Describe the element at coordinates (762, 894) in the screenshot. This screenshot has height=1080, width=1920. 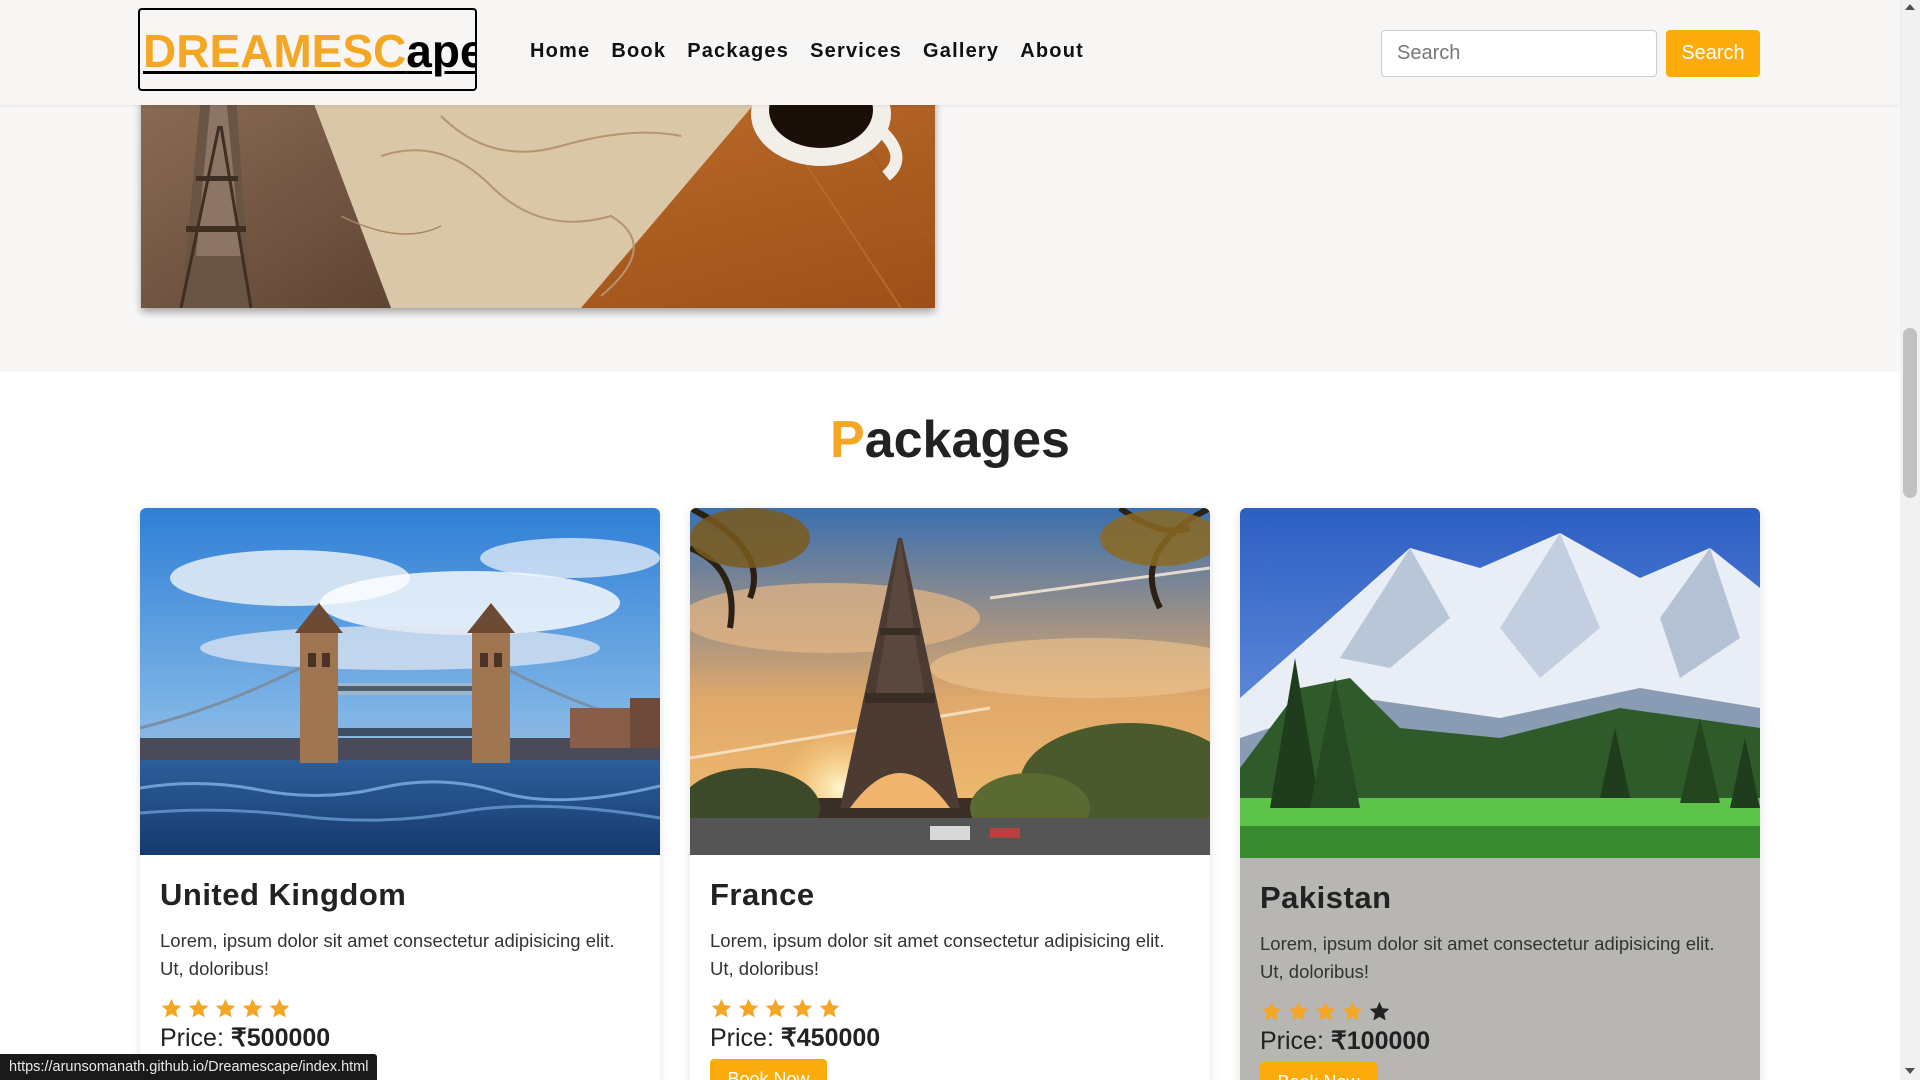
I see `card-title: France` at that location.